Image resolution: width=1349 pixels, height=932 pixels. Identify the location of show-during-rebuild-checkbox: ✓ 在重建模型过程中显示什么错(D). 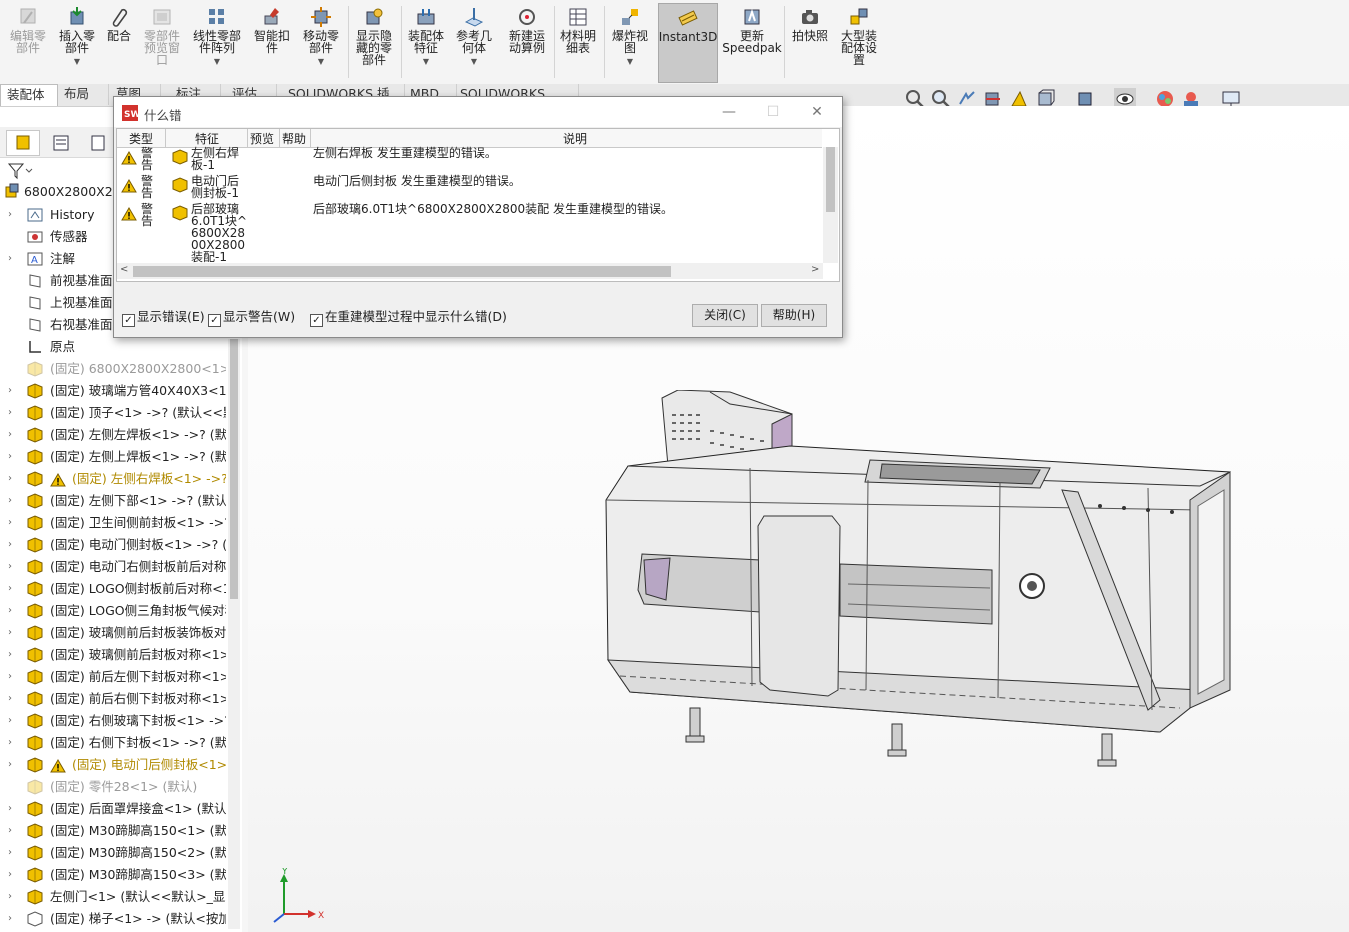
(408, 318).